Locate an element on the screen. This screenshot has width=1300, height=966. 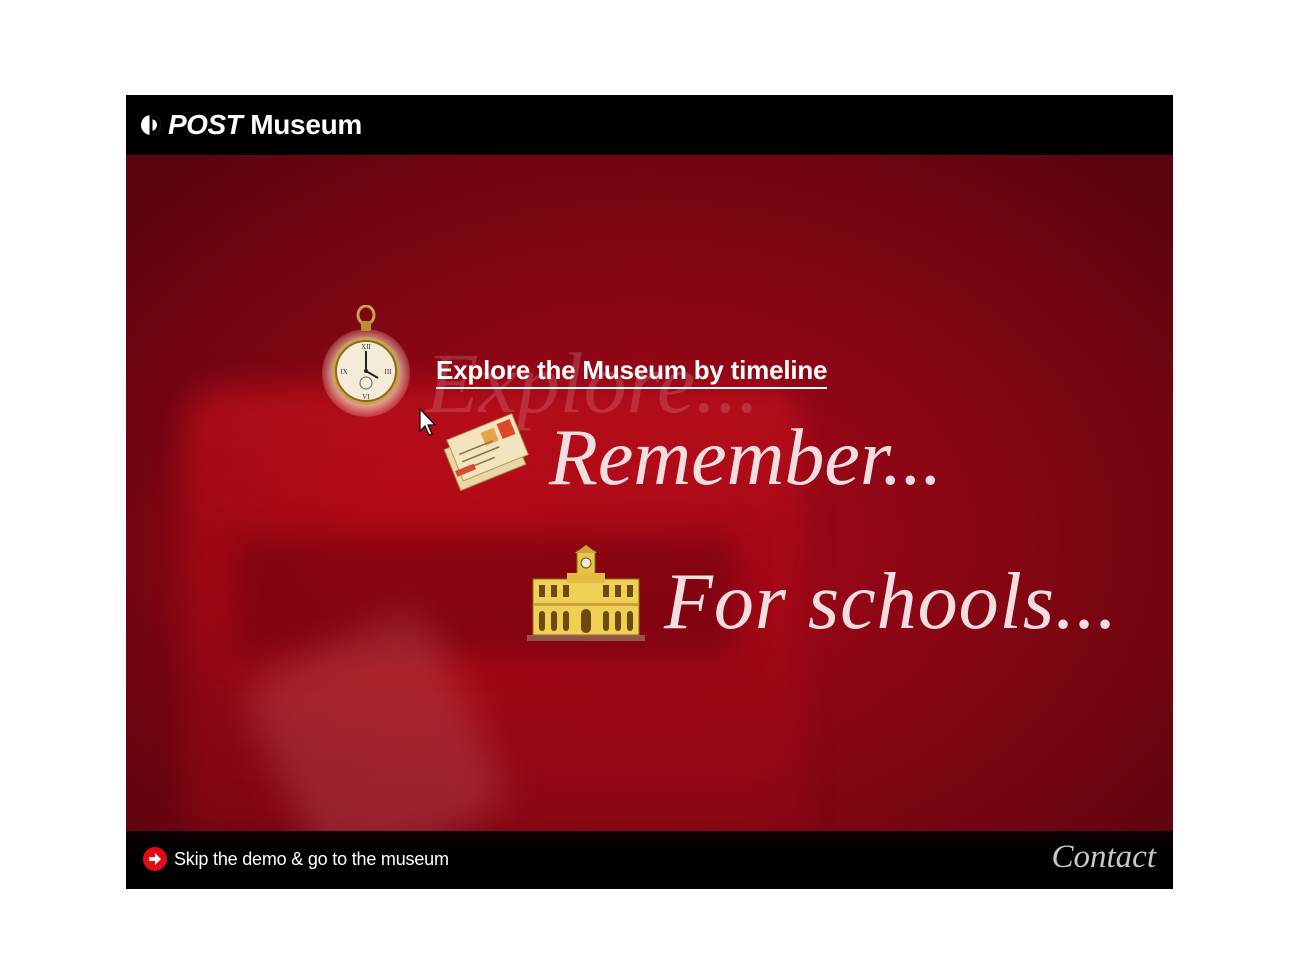
explore-timeline-link: Explore the Museum by timeline is located at coordinates (632, 372).